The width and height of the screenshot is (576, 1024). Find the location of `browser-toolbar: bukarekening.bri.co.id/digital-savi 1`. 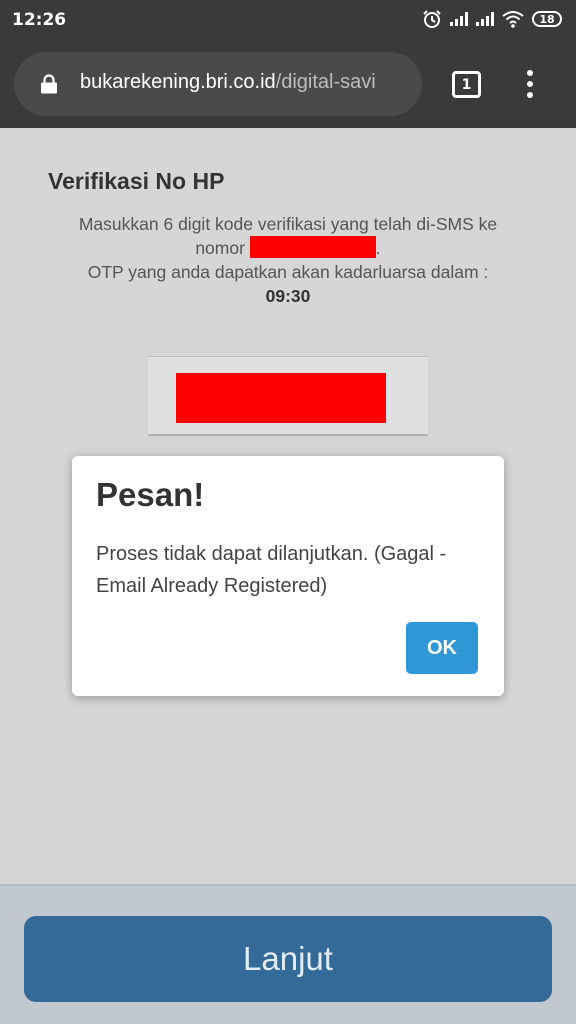

browser-toolbar: bukarekening.bri.co.id/digital-savi 1 is located at coordinates (288, 84).